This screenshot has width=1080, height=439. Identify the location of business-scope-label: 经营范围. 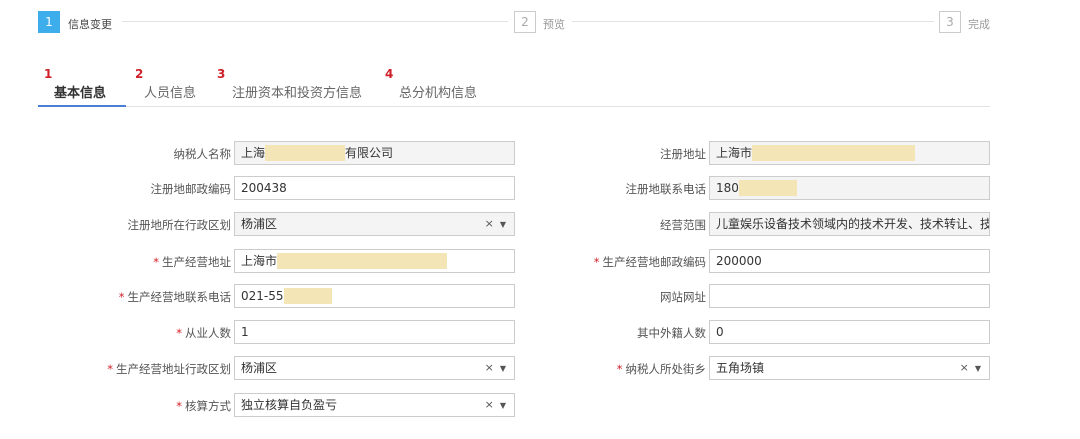
(683, 225).